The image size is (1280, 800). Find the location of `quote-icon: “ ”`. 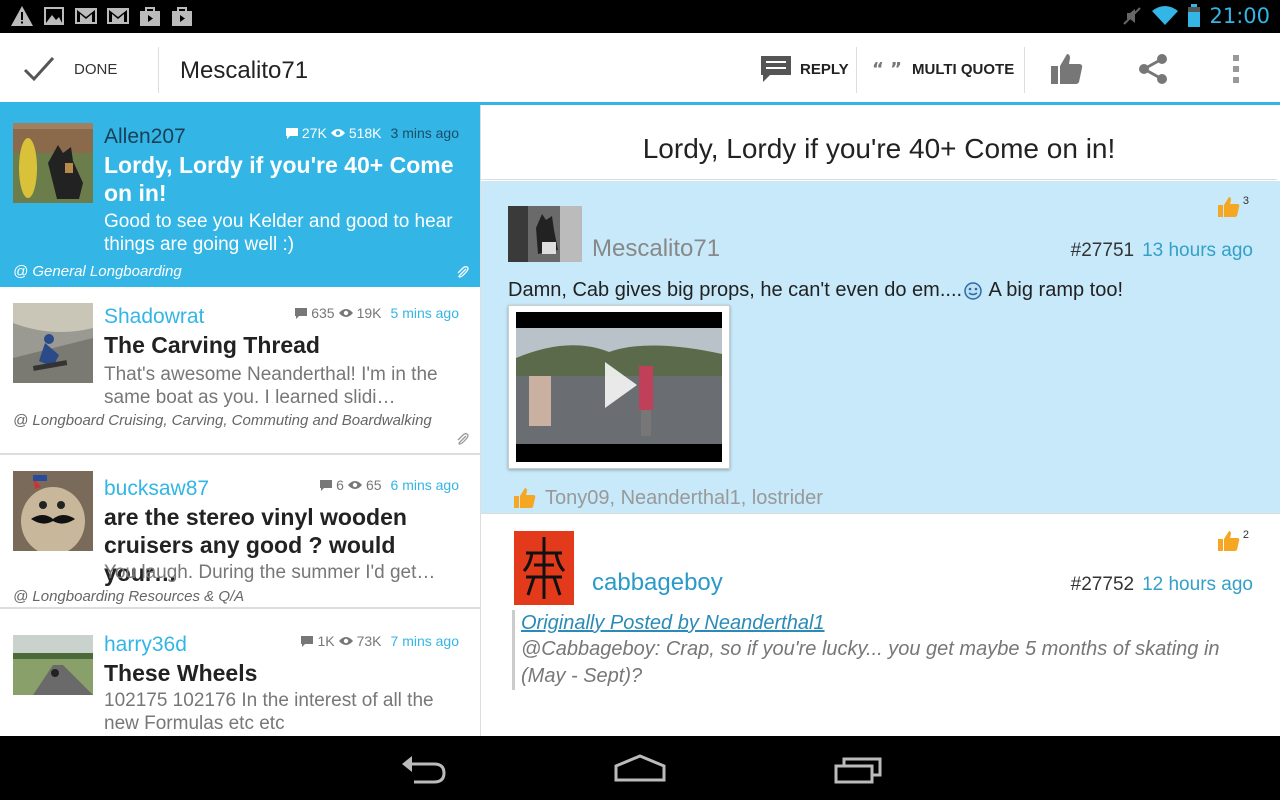

quote-icon: “ ” is located at coordinates (887, 69).